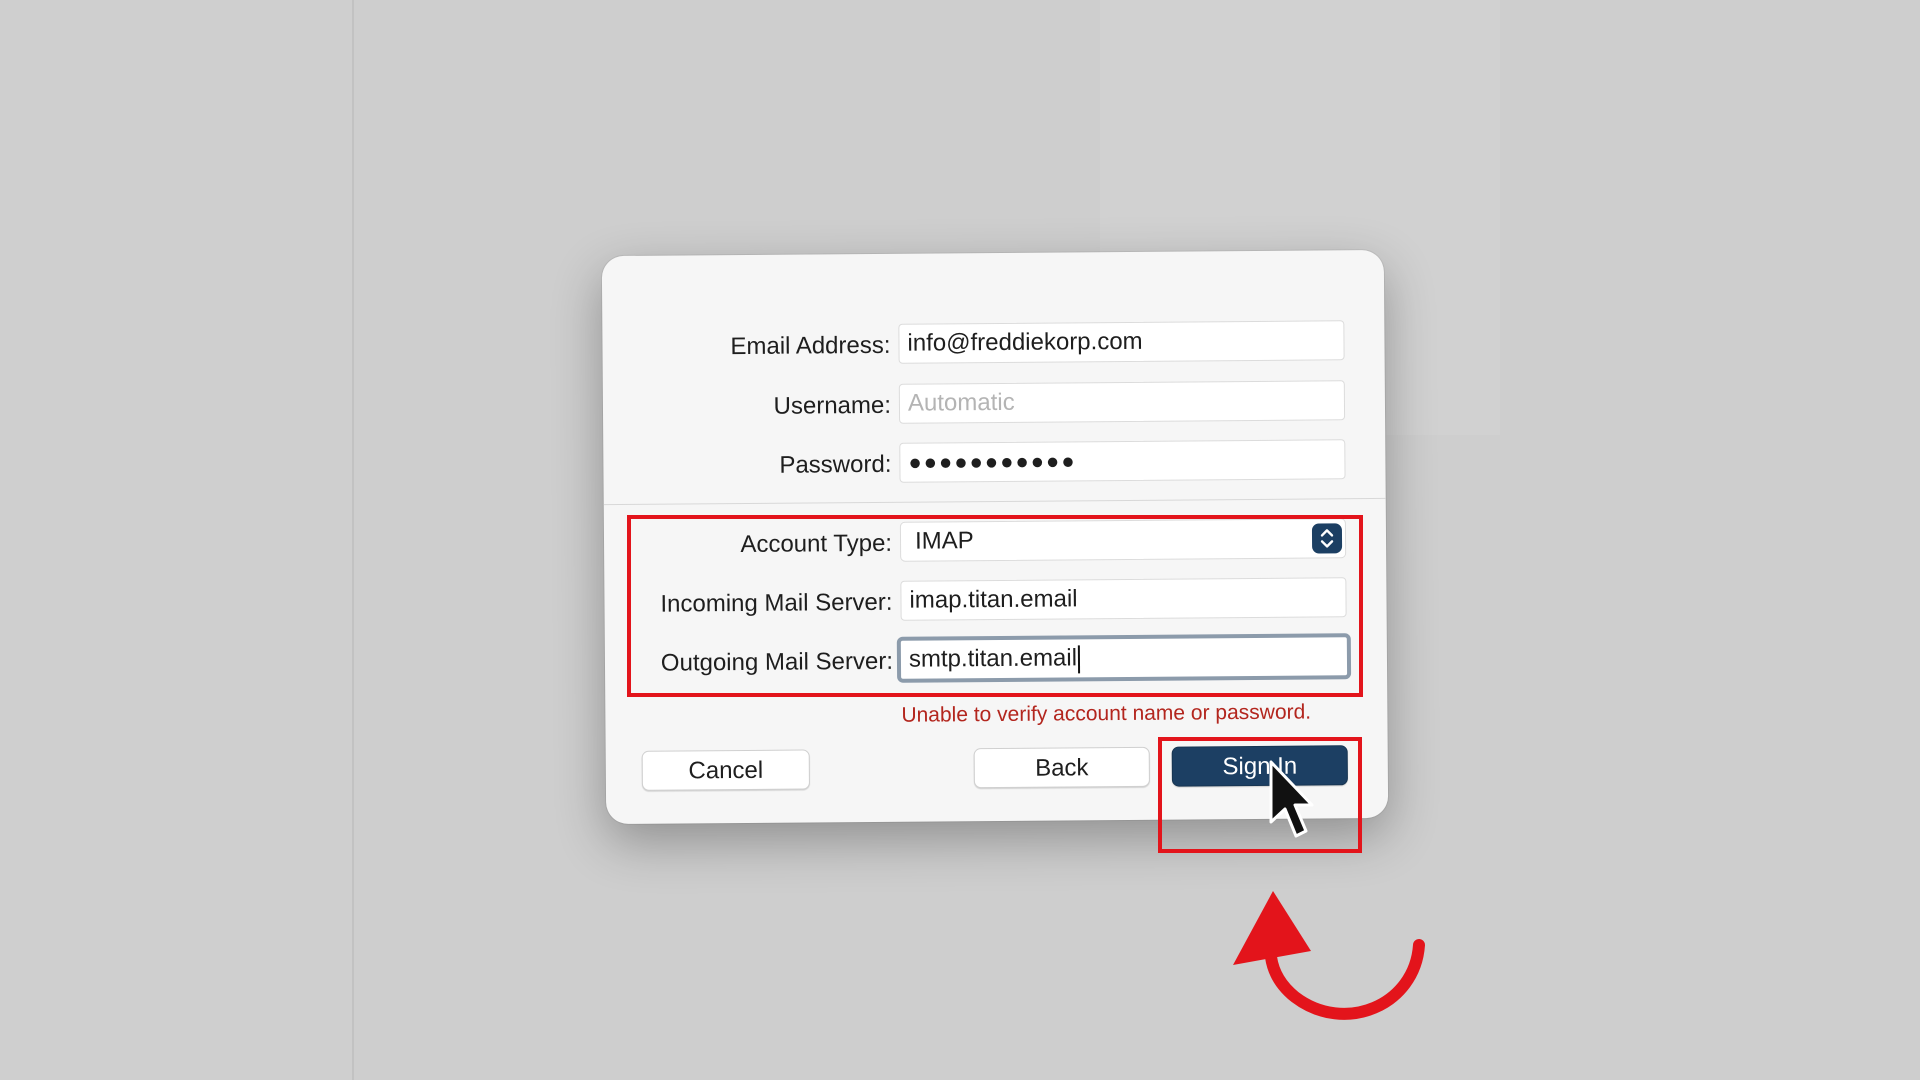  What do you see at coordinates (832, 405) in the screenshot?
I see `username-label: Username:` at bounding box center [832, 405].